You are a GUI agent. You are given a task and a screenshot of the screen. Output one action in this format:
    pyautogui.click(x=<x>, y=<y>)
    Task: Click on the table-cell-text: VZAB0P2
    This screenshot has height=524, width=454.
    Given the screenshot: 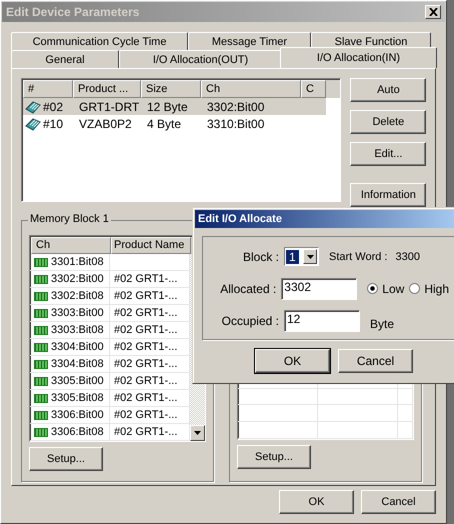 What is the action you would take?
    pyautogui.click(x=105, y=123)
    